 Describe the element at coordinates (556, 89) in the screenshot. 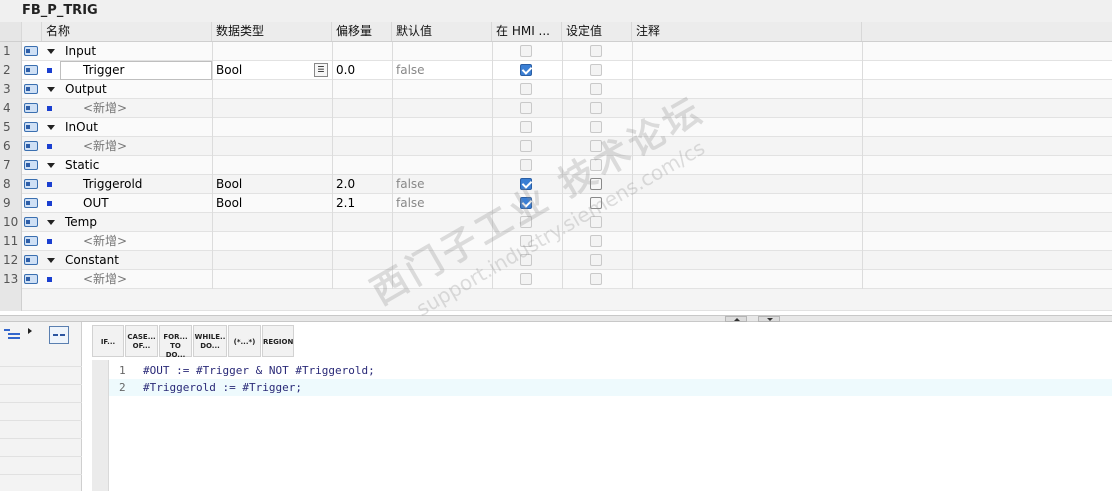

I see `table-row: 3 Output` at that location.